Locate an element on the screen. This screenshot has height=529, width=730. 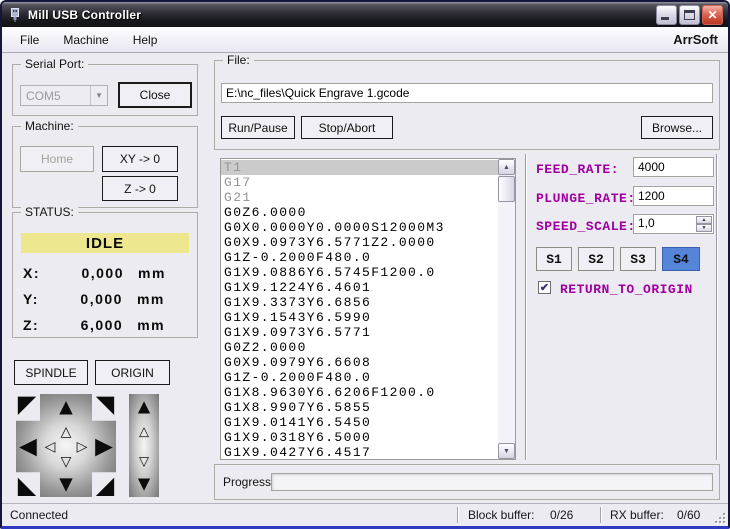
rx-buffer-label: RX buffer: is located at coordinates (637, 515).